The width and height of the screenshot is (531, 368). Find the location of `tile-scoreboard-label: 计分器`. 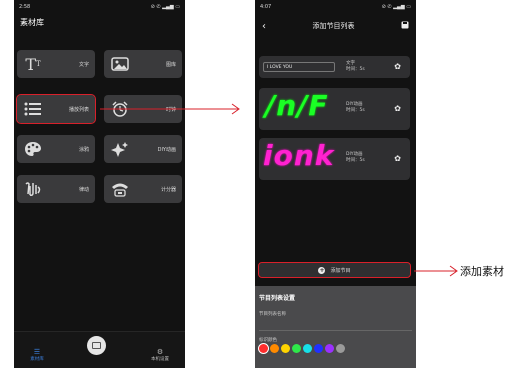

tile-scoreboard-label: 计分器 is located at coordinates (168, 189).